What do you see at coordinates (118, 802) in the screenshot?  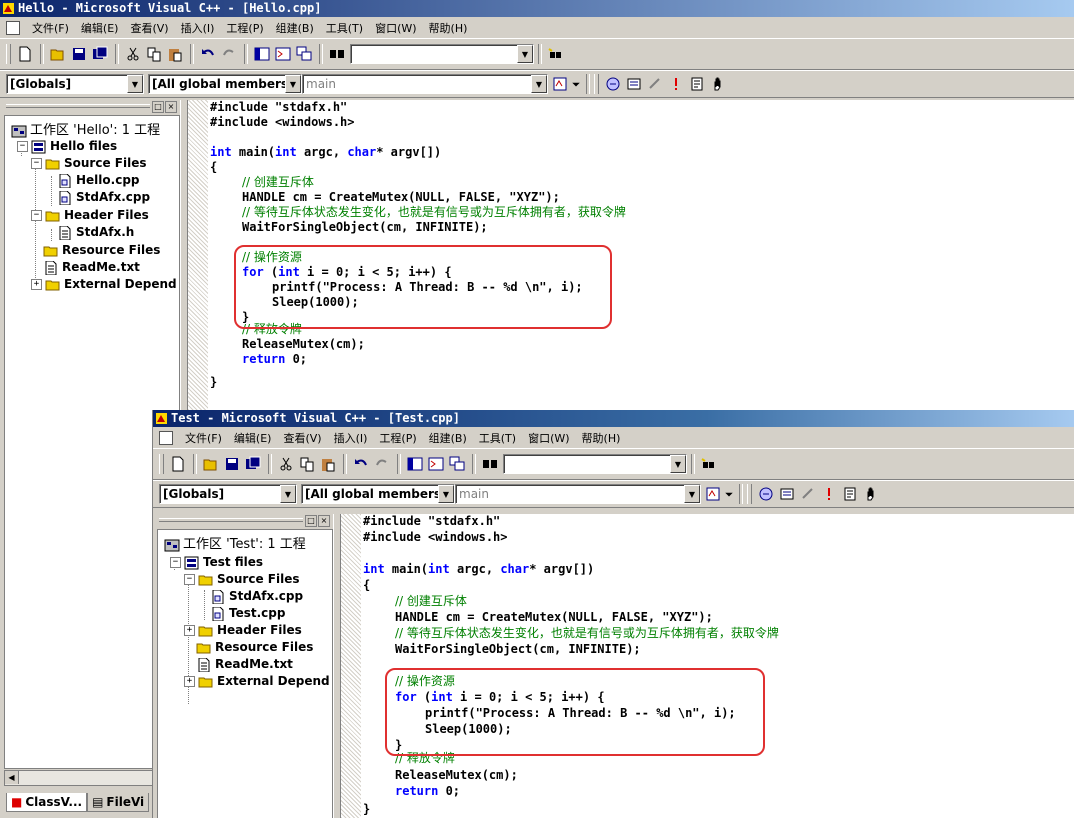 I see `tab-fileview: ▤ FileVi` at bounding box center [118, 802].